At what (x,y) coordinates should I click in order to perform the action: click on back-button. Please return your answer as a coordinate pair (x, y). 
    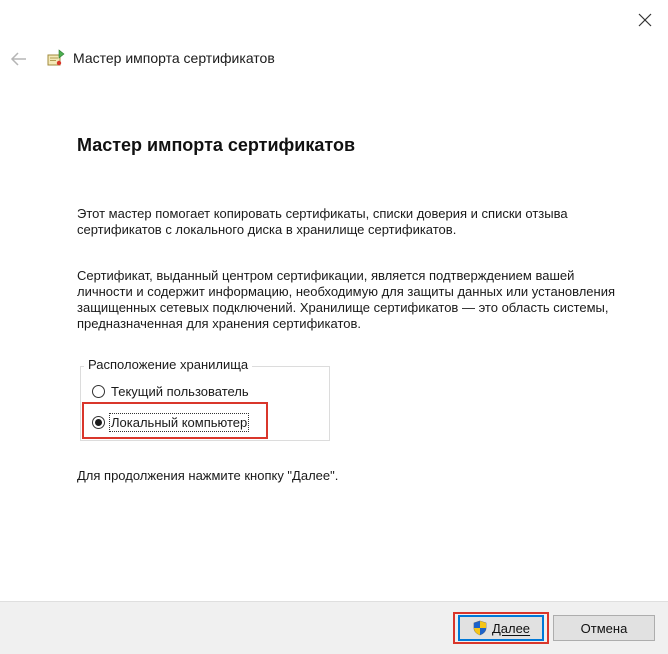
    Looking at the image, I should click on (19, 59).